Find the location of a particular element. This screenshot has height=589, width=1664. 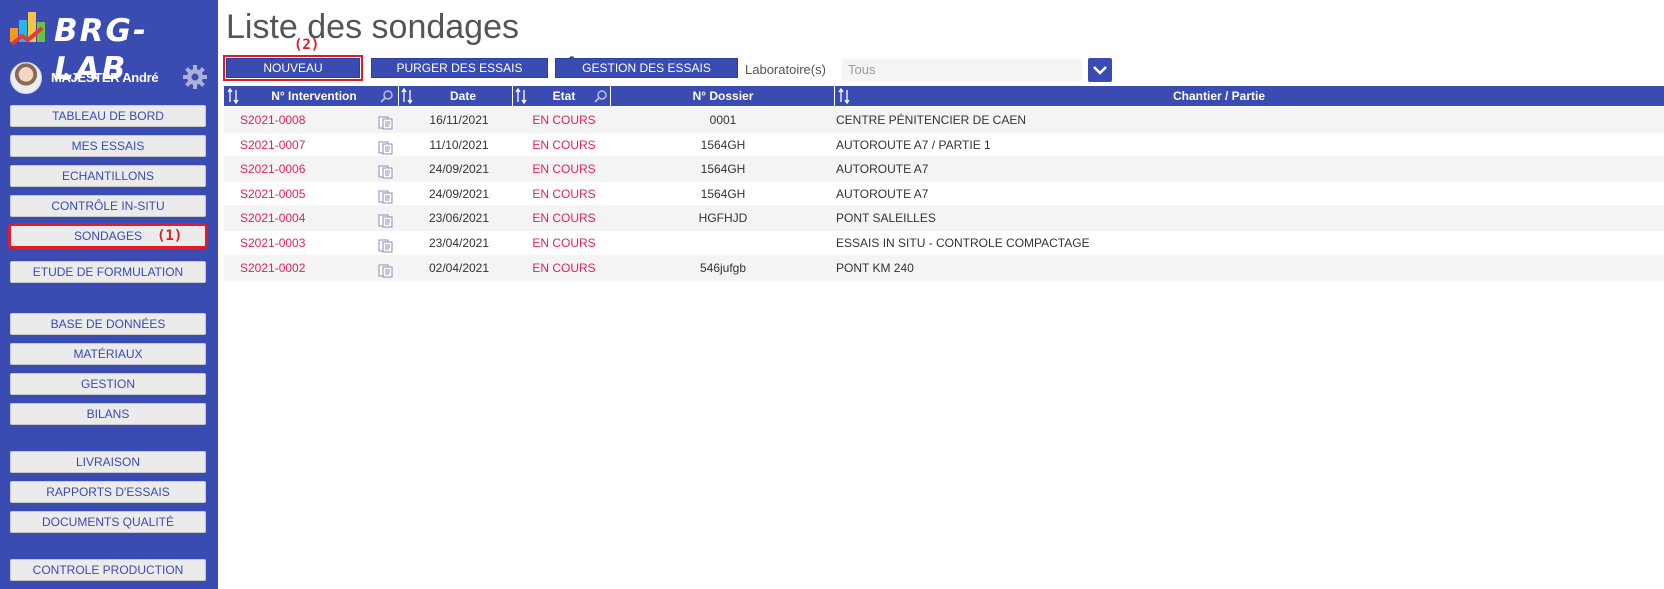

nav-controle-production: CONTROLE PRODUCTION is located at coordinates (108, 570).